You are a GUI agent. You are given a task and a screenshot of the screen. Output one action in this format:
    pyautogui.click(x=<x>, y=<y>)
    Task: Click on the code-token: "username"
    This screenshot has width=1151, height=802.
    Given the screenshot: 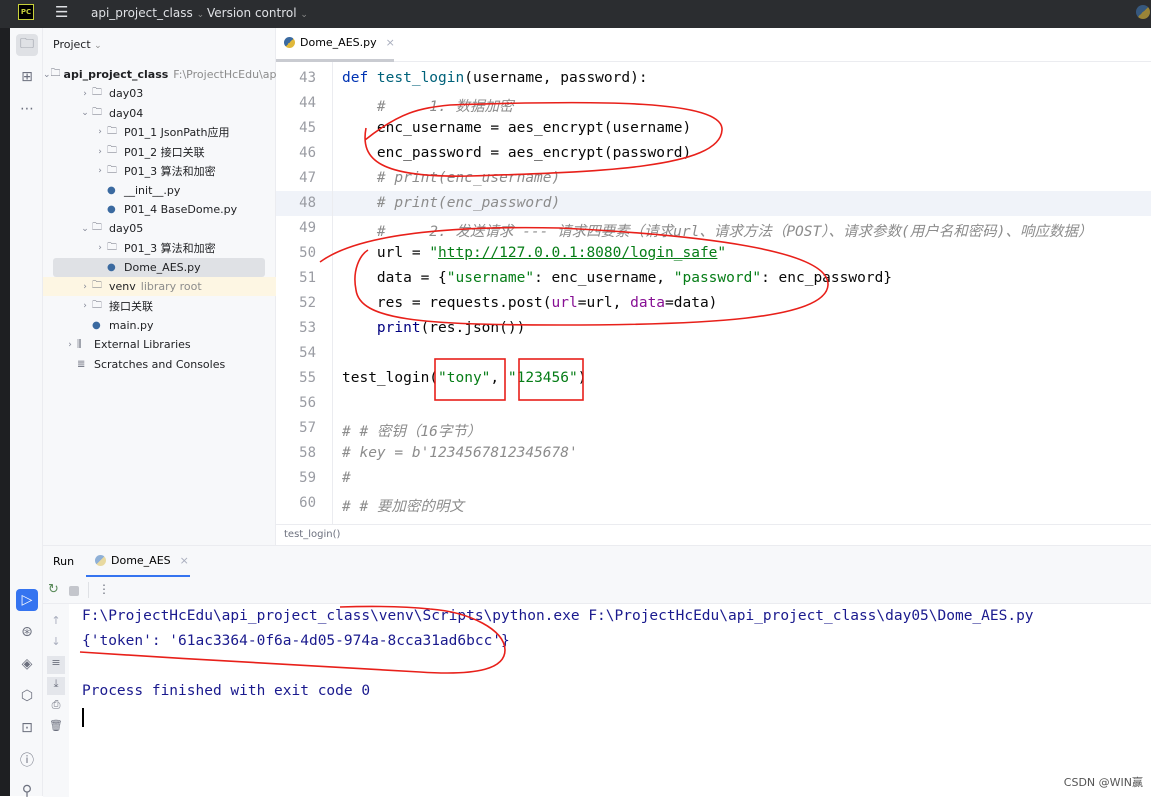 What is the action you would take?
    pyautogui.click(x=490, y=278)
    